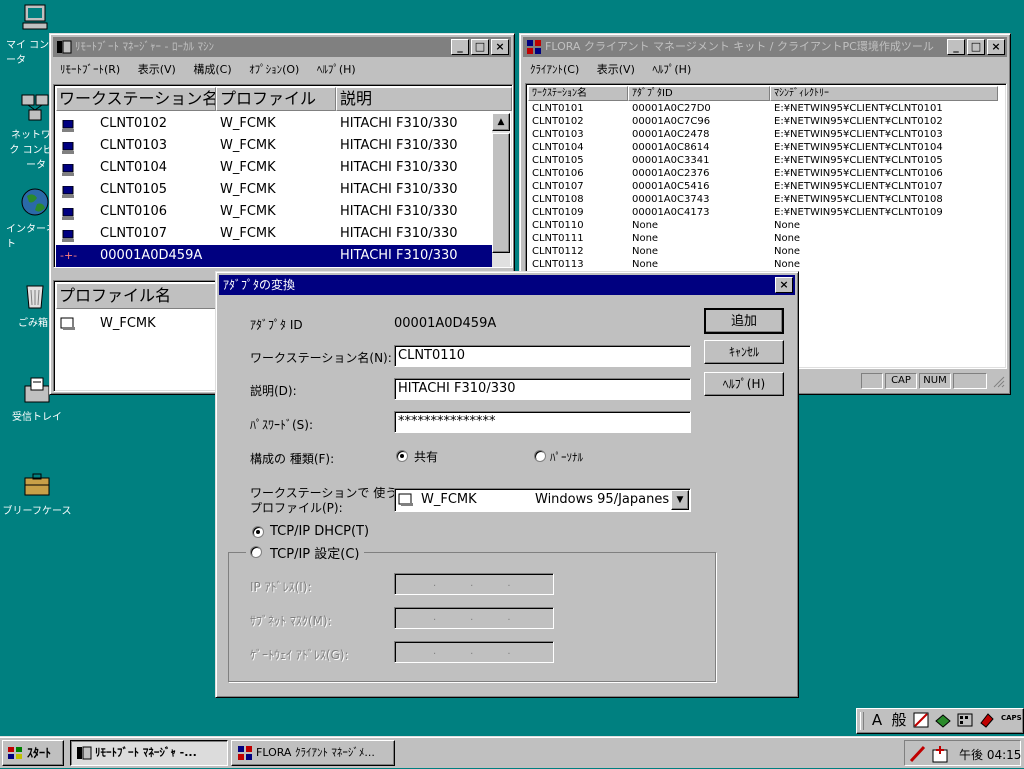 The image size is (1024, 769). I want to click on pen-icon, so click(918, 755).